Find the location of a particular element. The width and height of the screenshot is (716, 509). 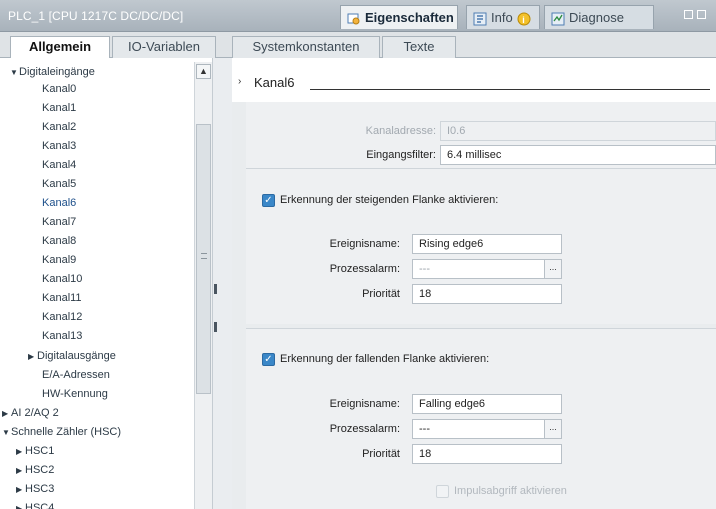

channel-address-label: Kanaladresse: is located at coordinates (400, 131).